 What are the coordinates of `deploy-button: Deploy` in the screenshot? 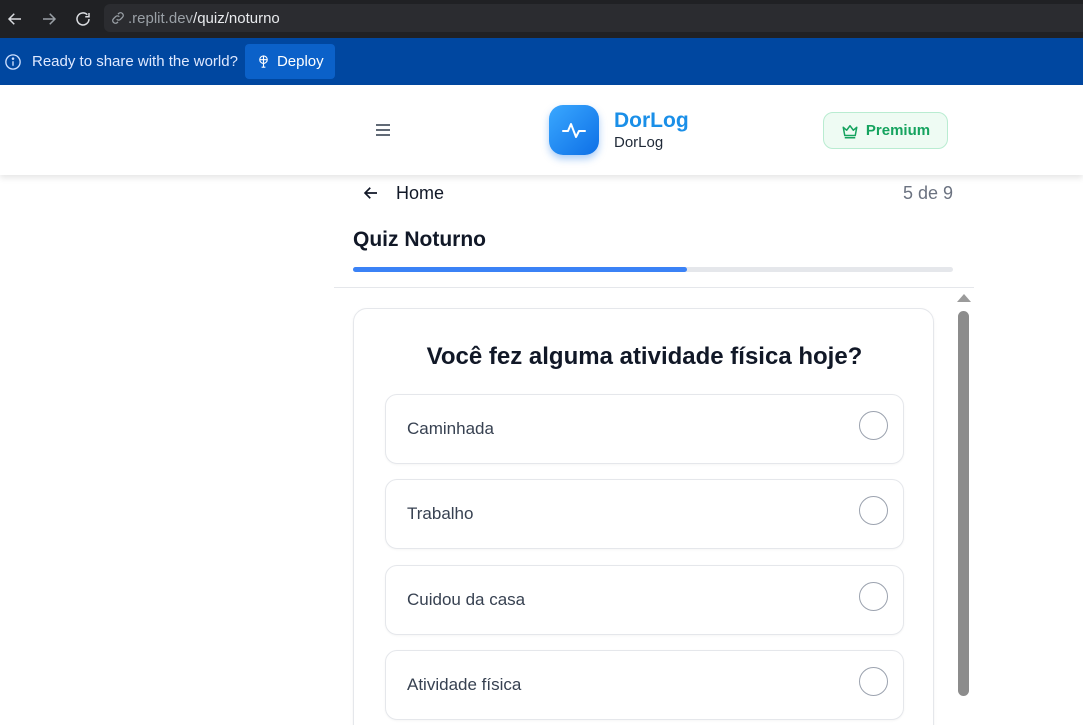 It's located at (289, 61).